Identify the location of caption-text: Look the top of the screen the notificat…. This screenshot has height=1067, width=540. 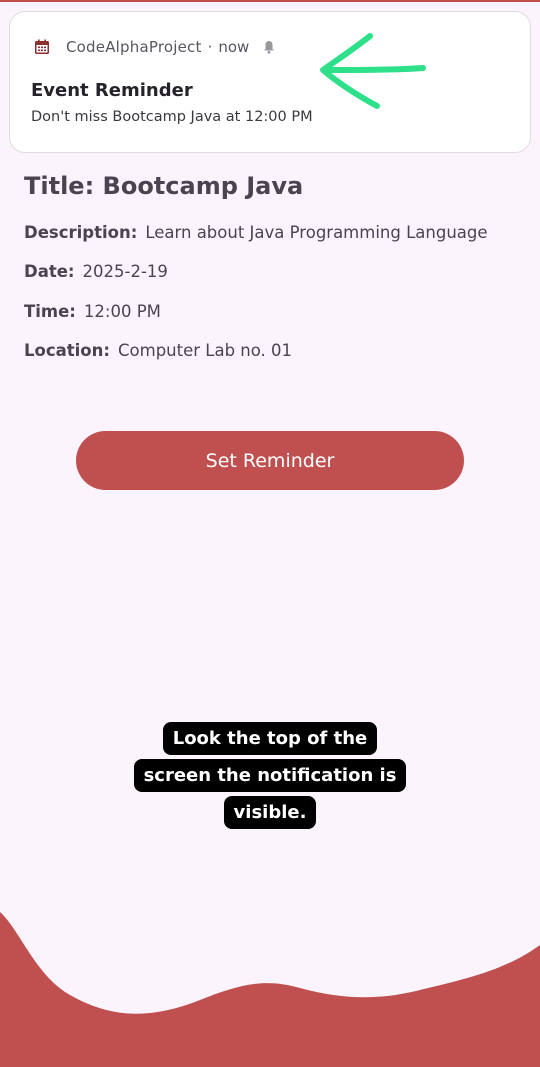
(270, 775).